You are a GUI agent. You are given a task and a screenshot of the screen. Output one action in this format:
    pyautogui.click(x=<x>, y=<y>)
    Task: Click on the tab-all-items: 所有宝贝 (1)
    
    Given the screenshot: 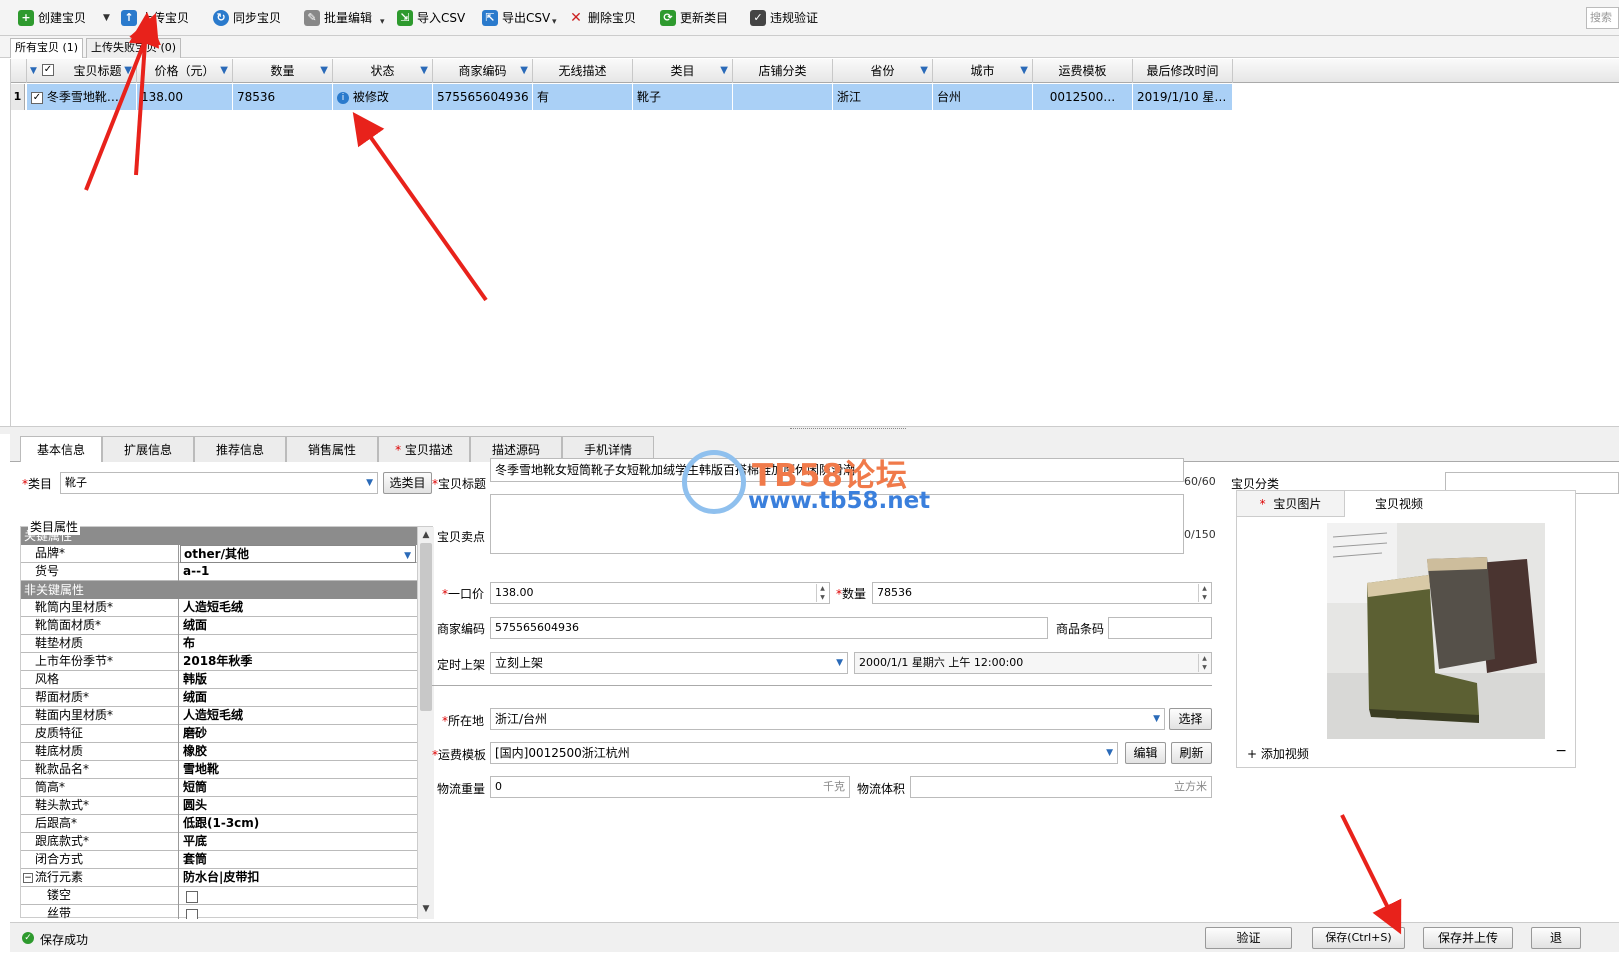 What is the action you would take?
    pyautogui.click(x=47, y=48)
    